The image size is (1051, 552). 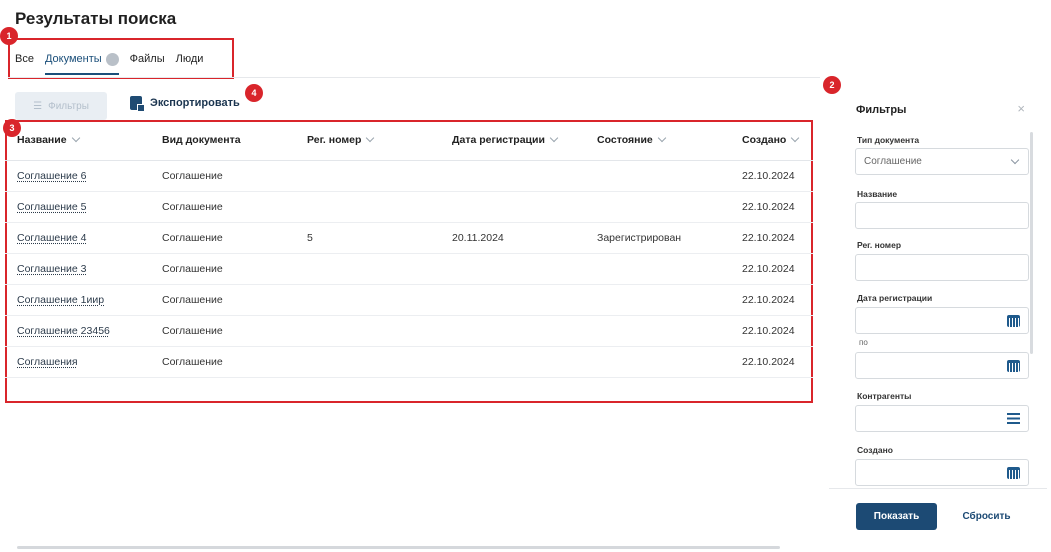 What do you see at coordinates (414, 77) in the screenshot?
I see `tabs-divider` at bounding box center [414, 77].